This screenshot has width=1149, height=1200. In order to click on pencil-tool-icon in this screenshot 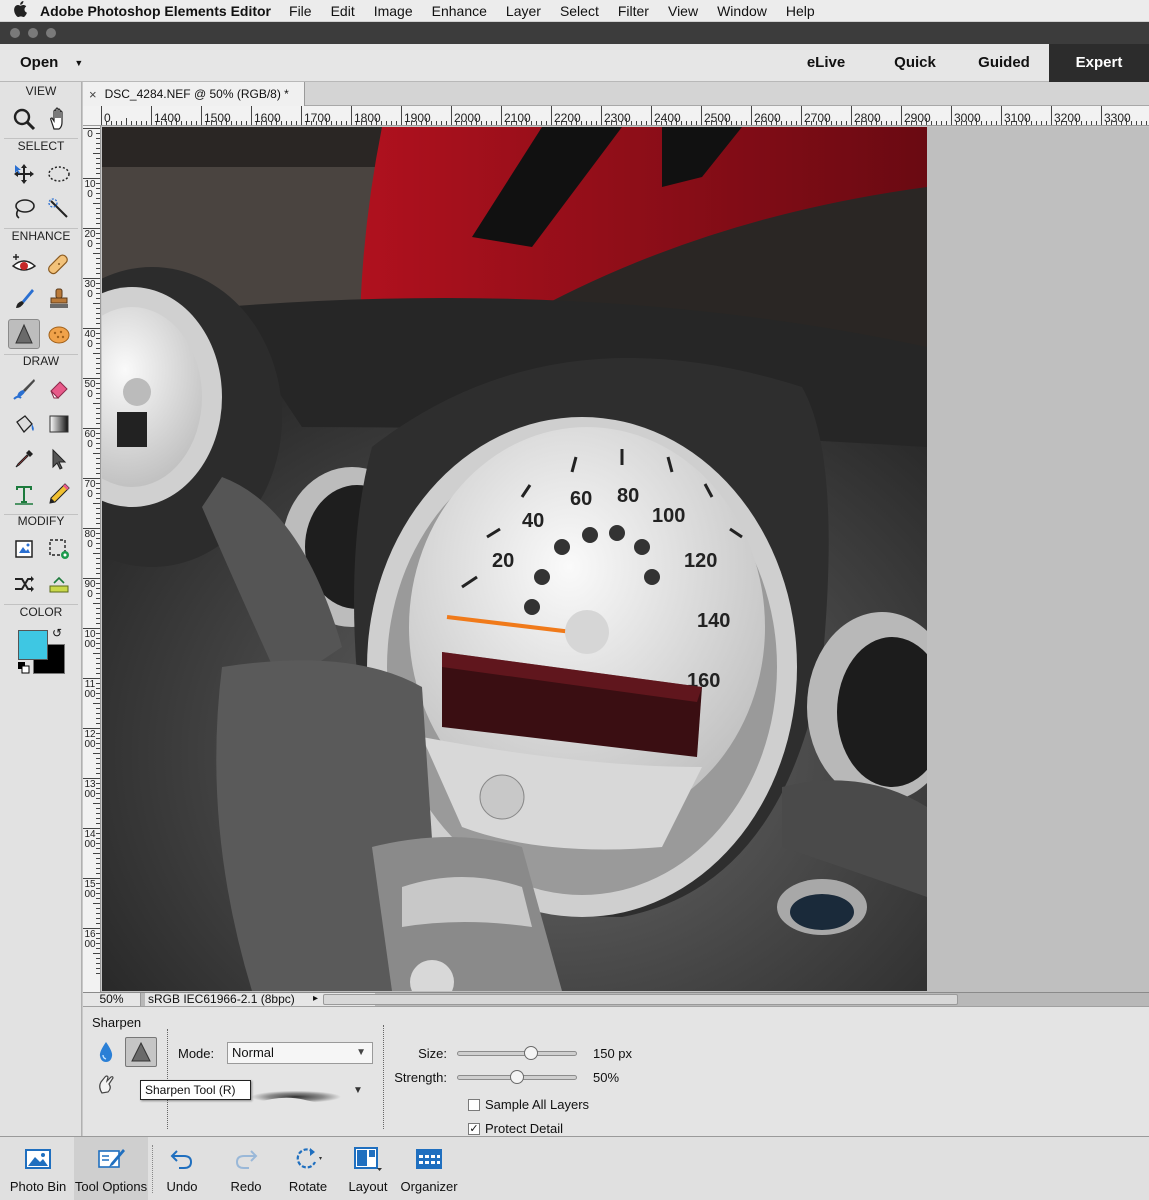, I will do `click(59, 494)`.